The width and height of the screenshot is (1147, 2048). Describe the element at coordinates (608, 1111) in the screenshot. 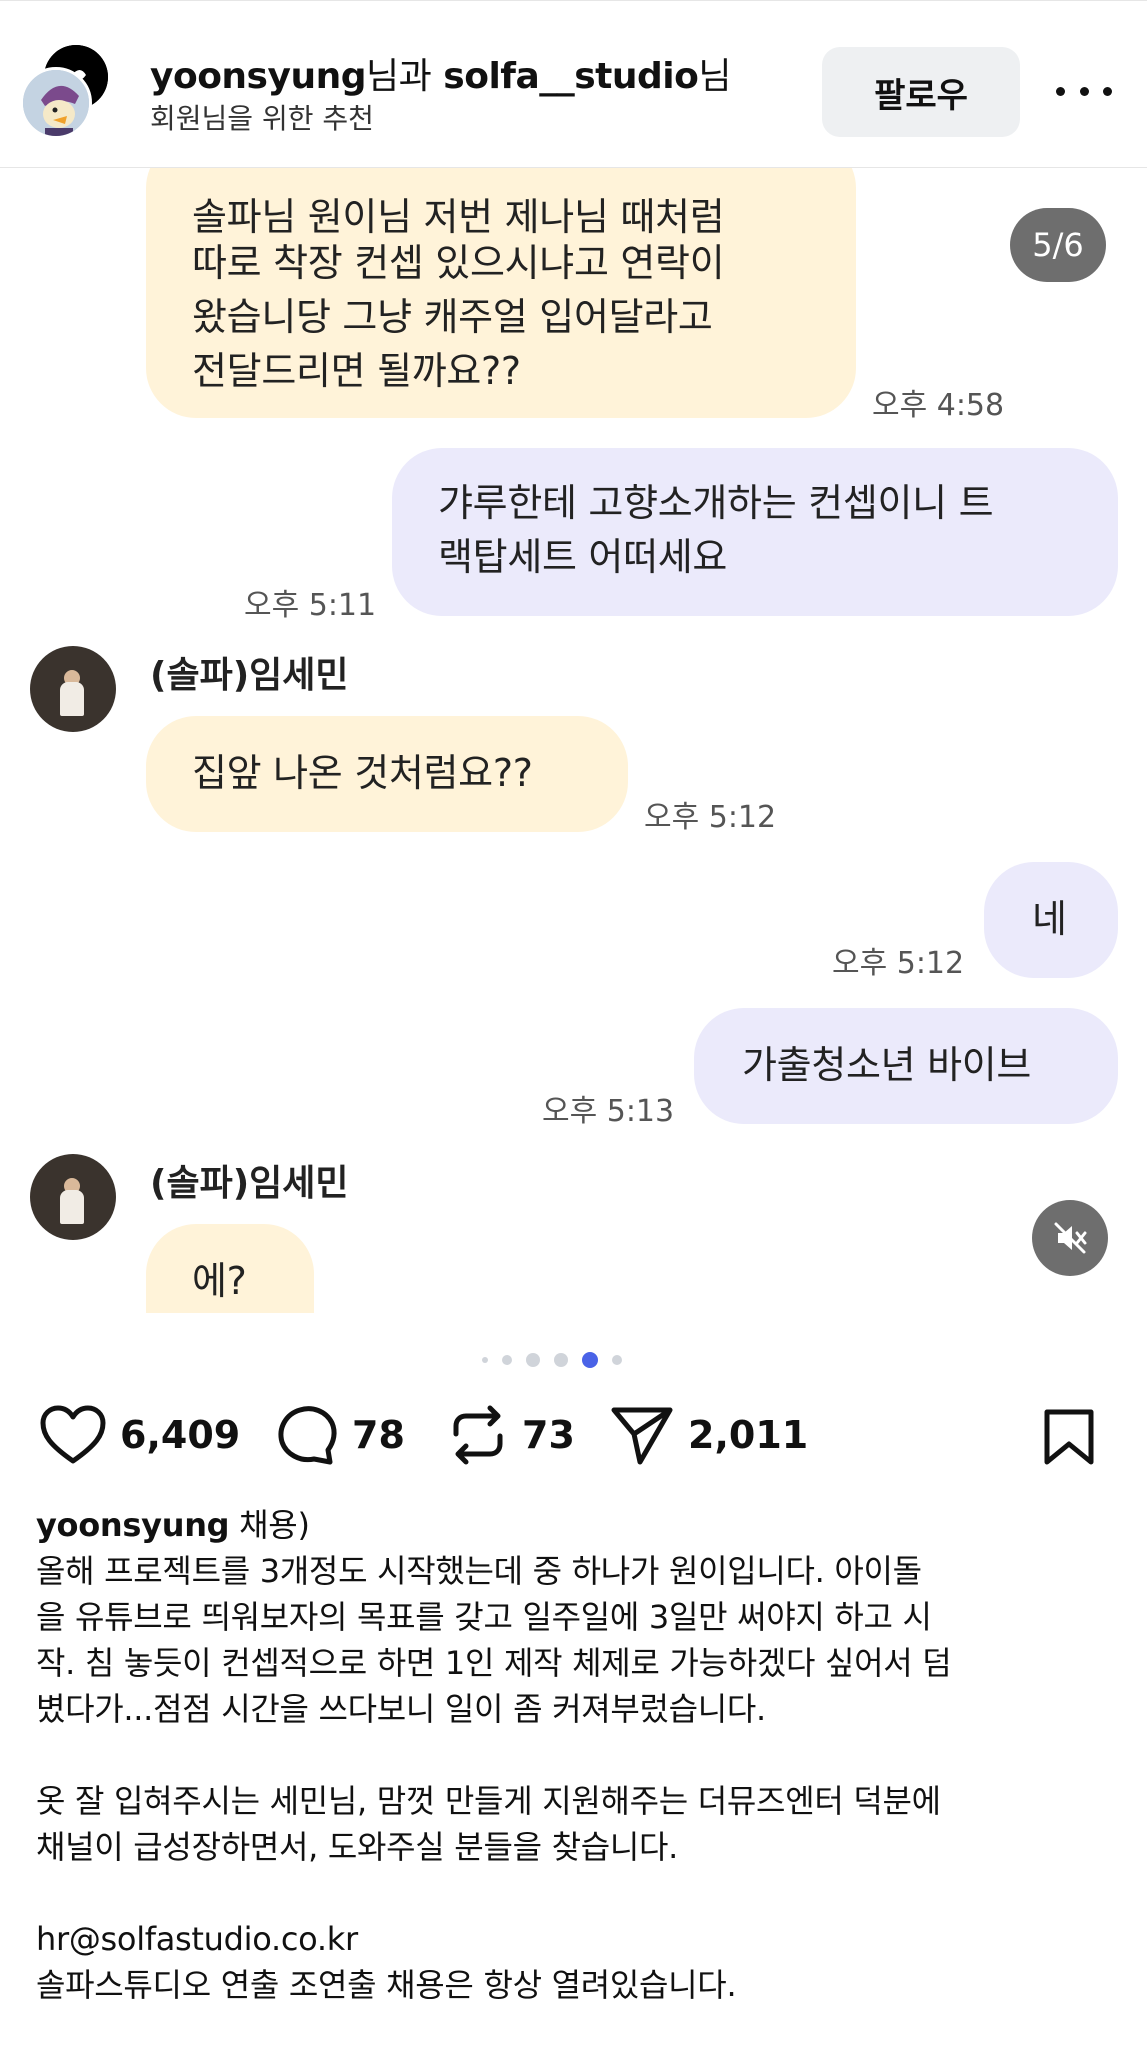

I see `message-time: 오후 5:13` at that location.